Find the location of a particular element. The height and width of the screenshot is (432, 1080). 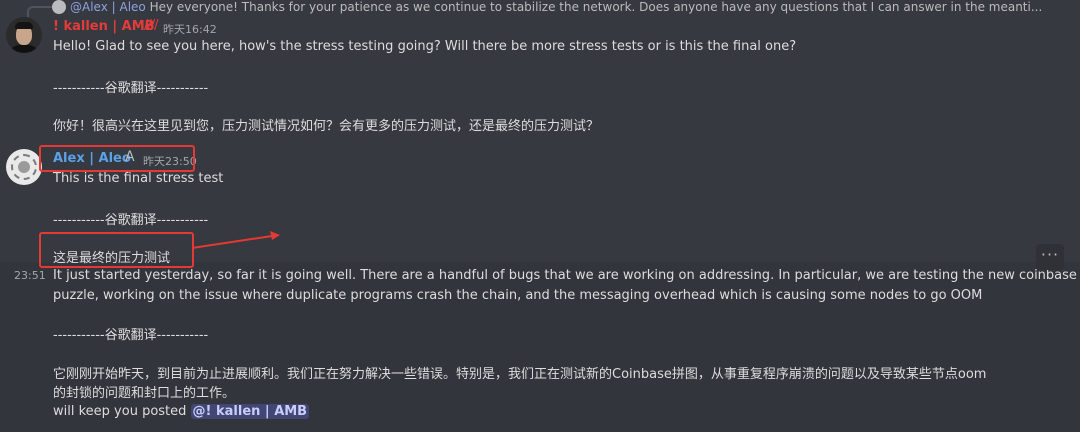

translated-text: 的封锁的问题和封口上的工作。 is located at coordinates (144, 393).